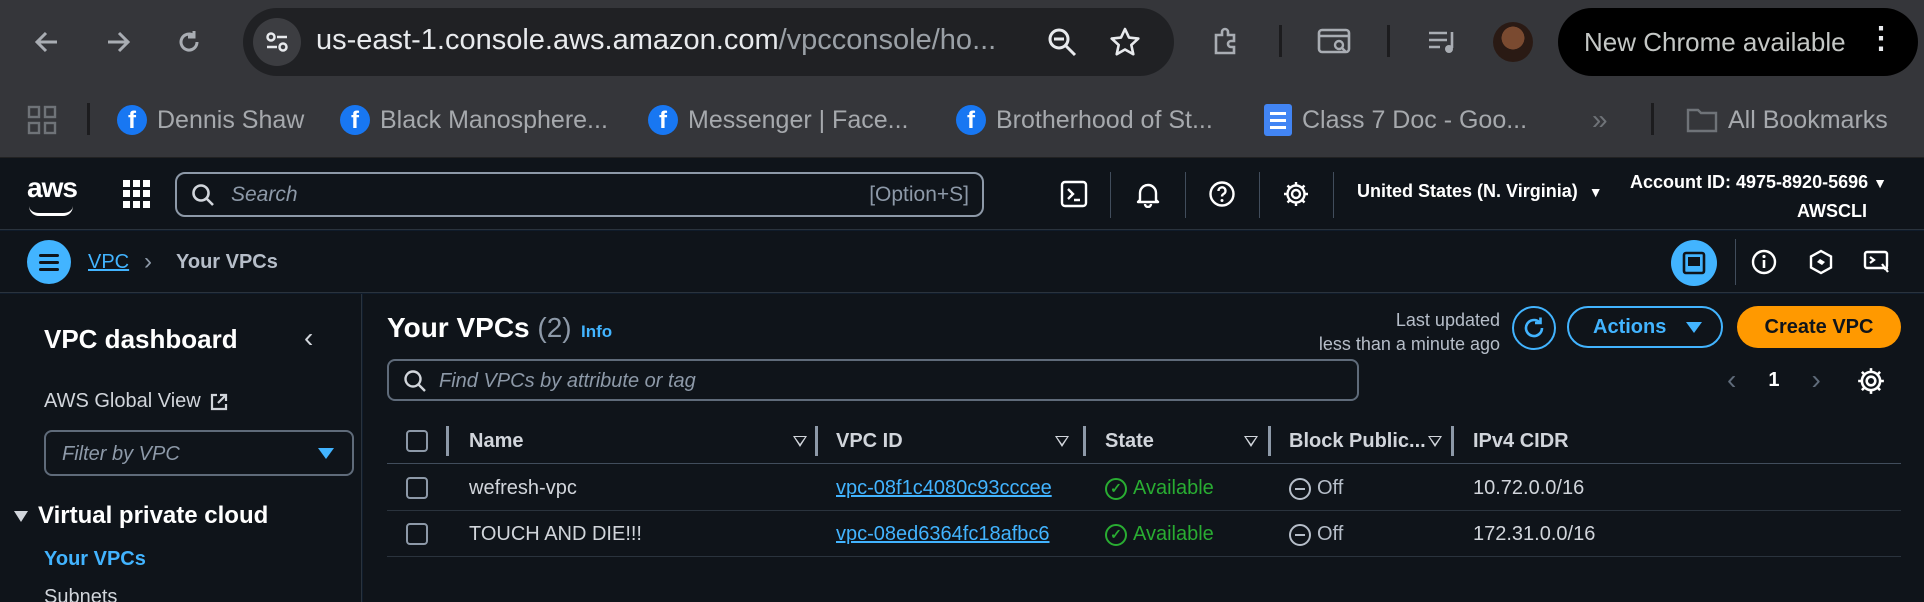 This screenshot has height=602, width=1924. I want to click on find-vpcs-input: Find VPCs by attribute or tag, so click(873, 380).